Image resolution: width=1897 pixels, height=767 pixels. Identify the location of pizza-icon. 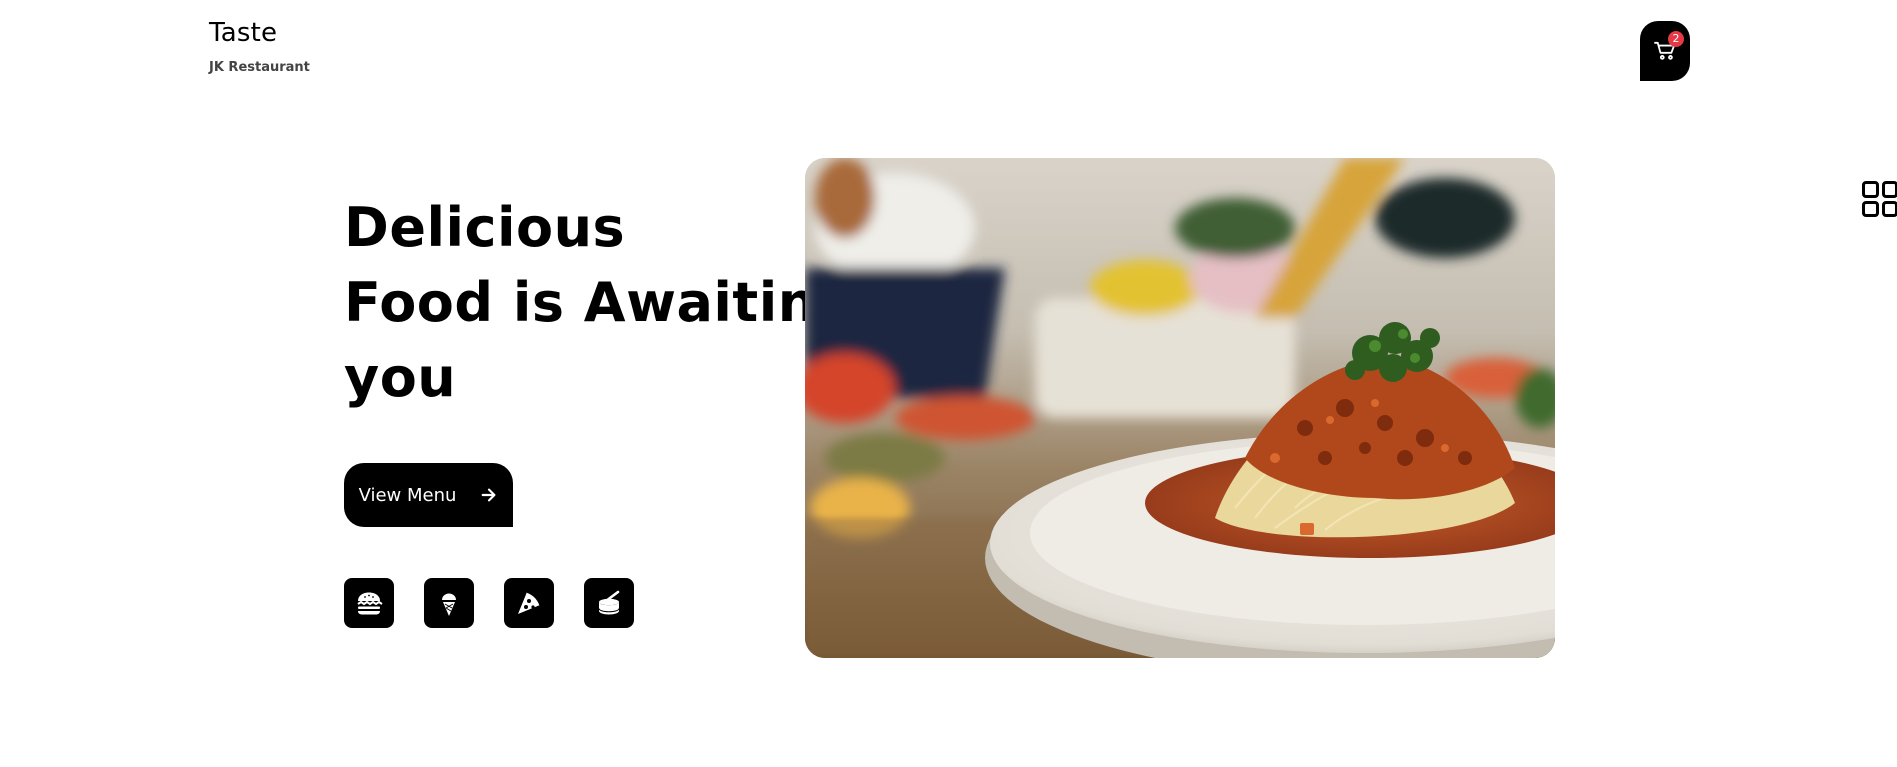
(529, 602).